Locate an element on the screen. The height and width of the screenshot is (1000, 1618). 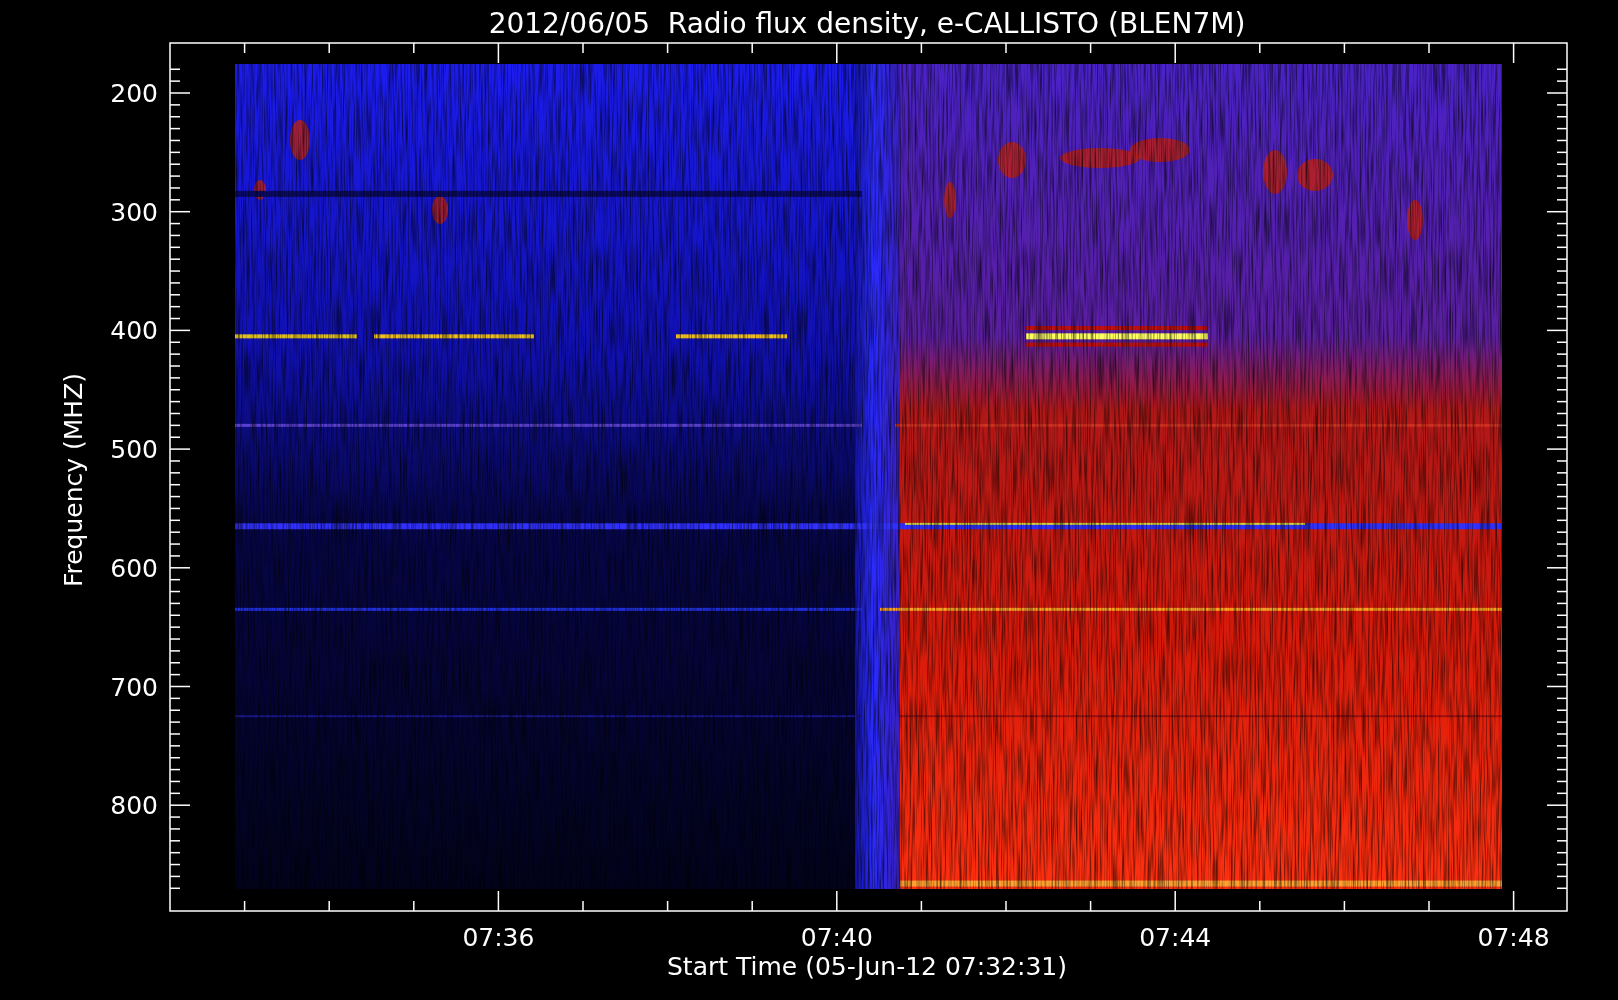
x-tick-label: 07:48 is located at coordinates (1513, 937).